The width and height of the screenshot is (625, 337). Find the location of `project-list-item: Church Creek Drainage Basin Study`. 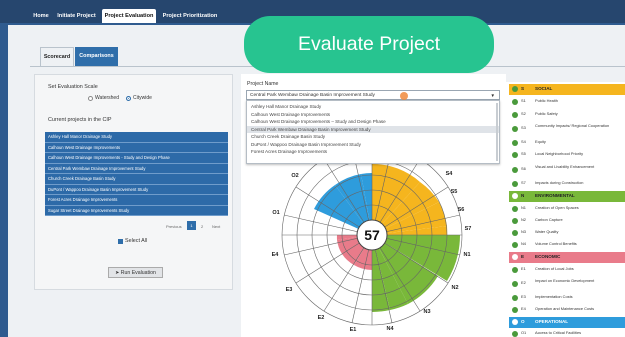

project-list-item: Church Creek Drainage Basin Study is located at coordinates (136, 179).